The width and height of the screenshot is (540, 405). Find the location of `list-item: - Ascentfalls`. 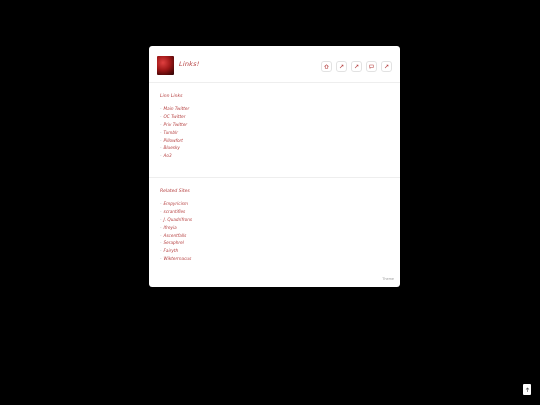

list-item: - Ascentfalls is located at coordinates (176, 236).